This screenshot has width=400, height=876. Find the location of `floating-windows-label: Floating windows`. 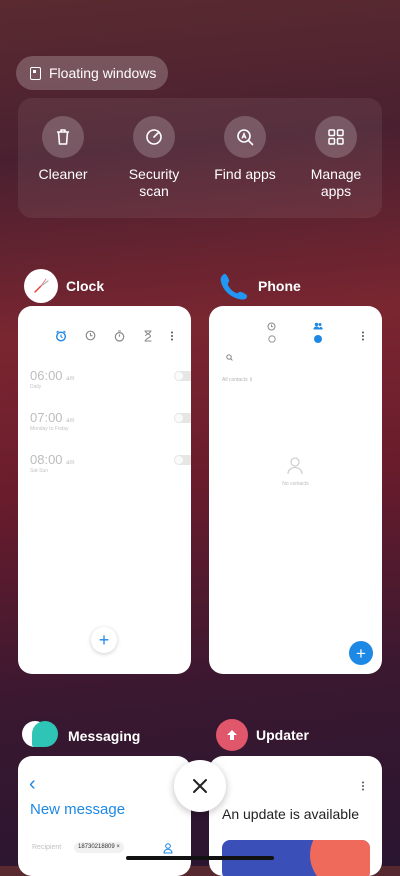

floating-windows-label: Floating windows is located at coordinates (103, 73).